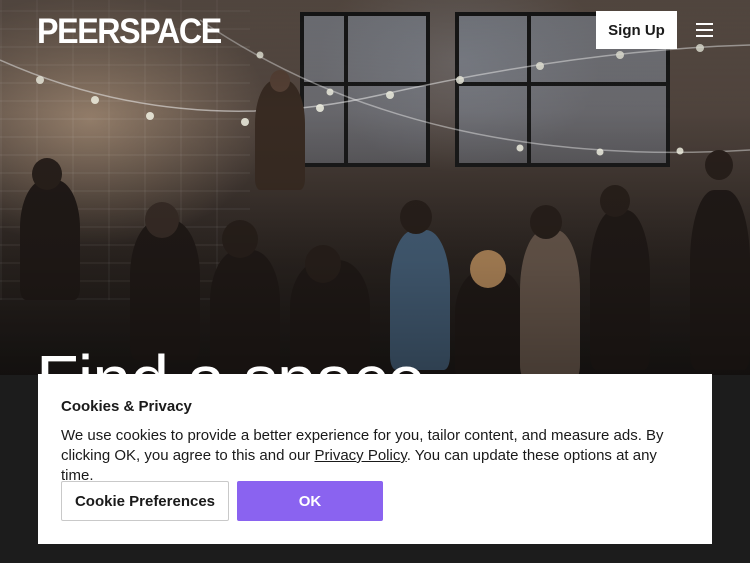 The height and width of the screenshot is (563, 750). What do you see at coordinates (129, 32) in the screenshot?
I see `peerspace-logo: PEERSPACE` at bounding box center [129, 32].